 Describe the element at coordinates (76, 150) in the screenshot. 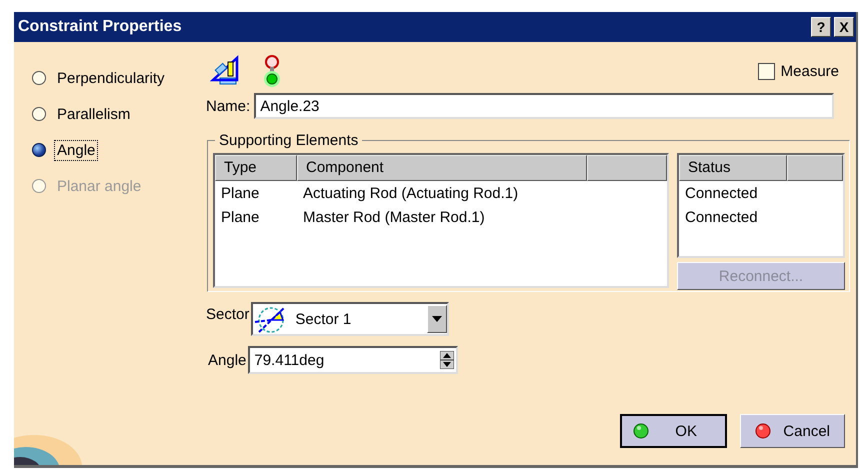

I see `radio-label: Angle` at that location.